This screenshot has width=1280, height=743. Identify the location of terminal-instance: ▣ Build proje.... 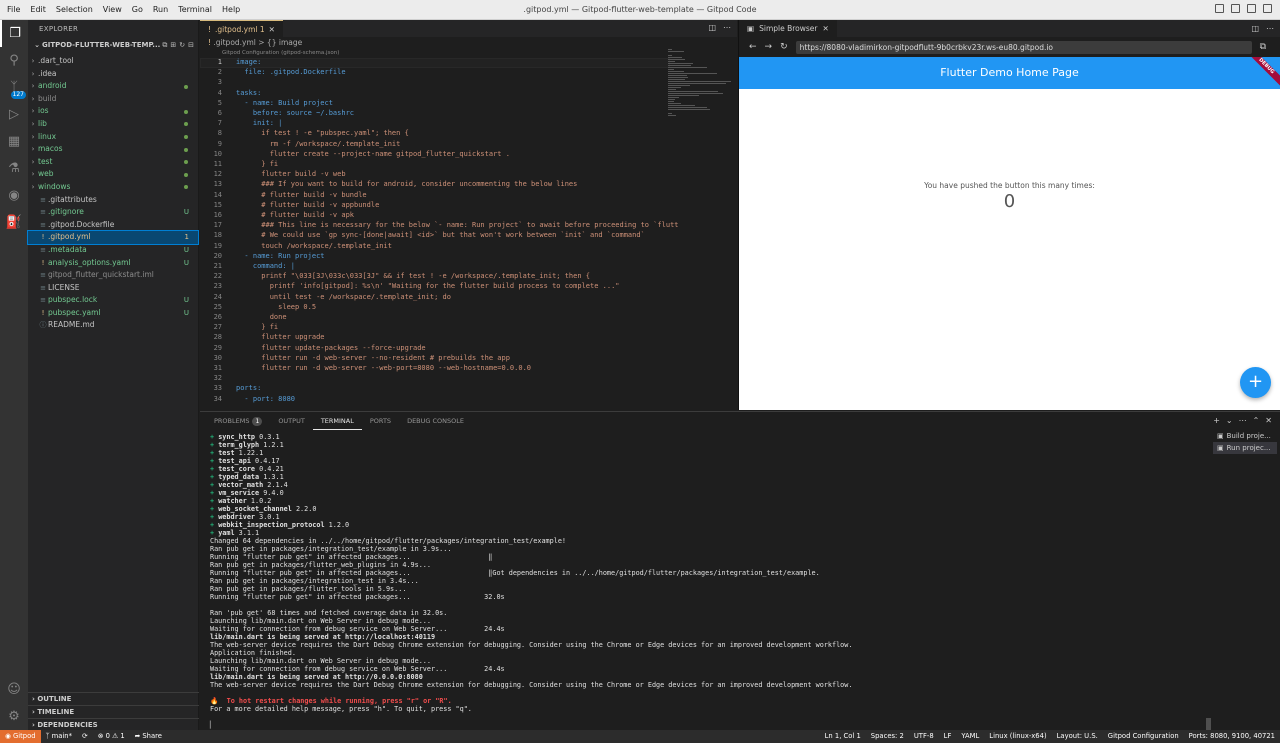
(1245, 436).